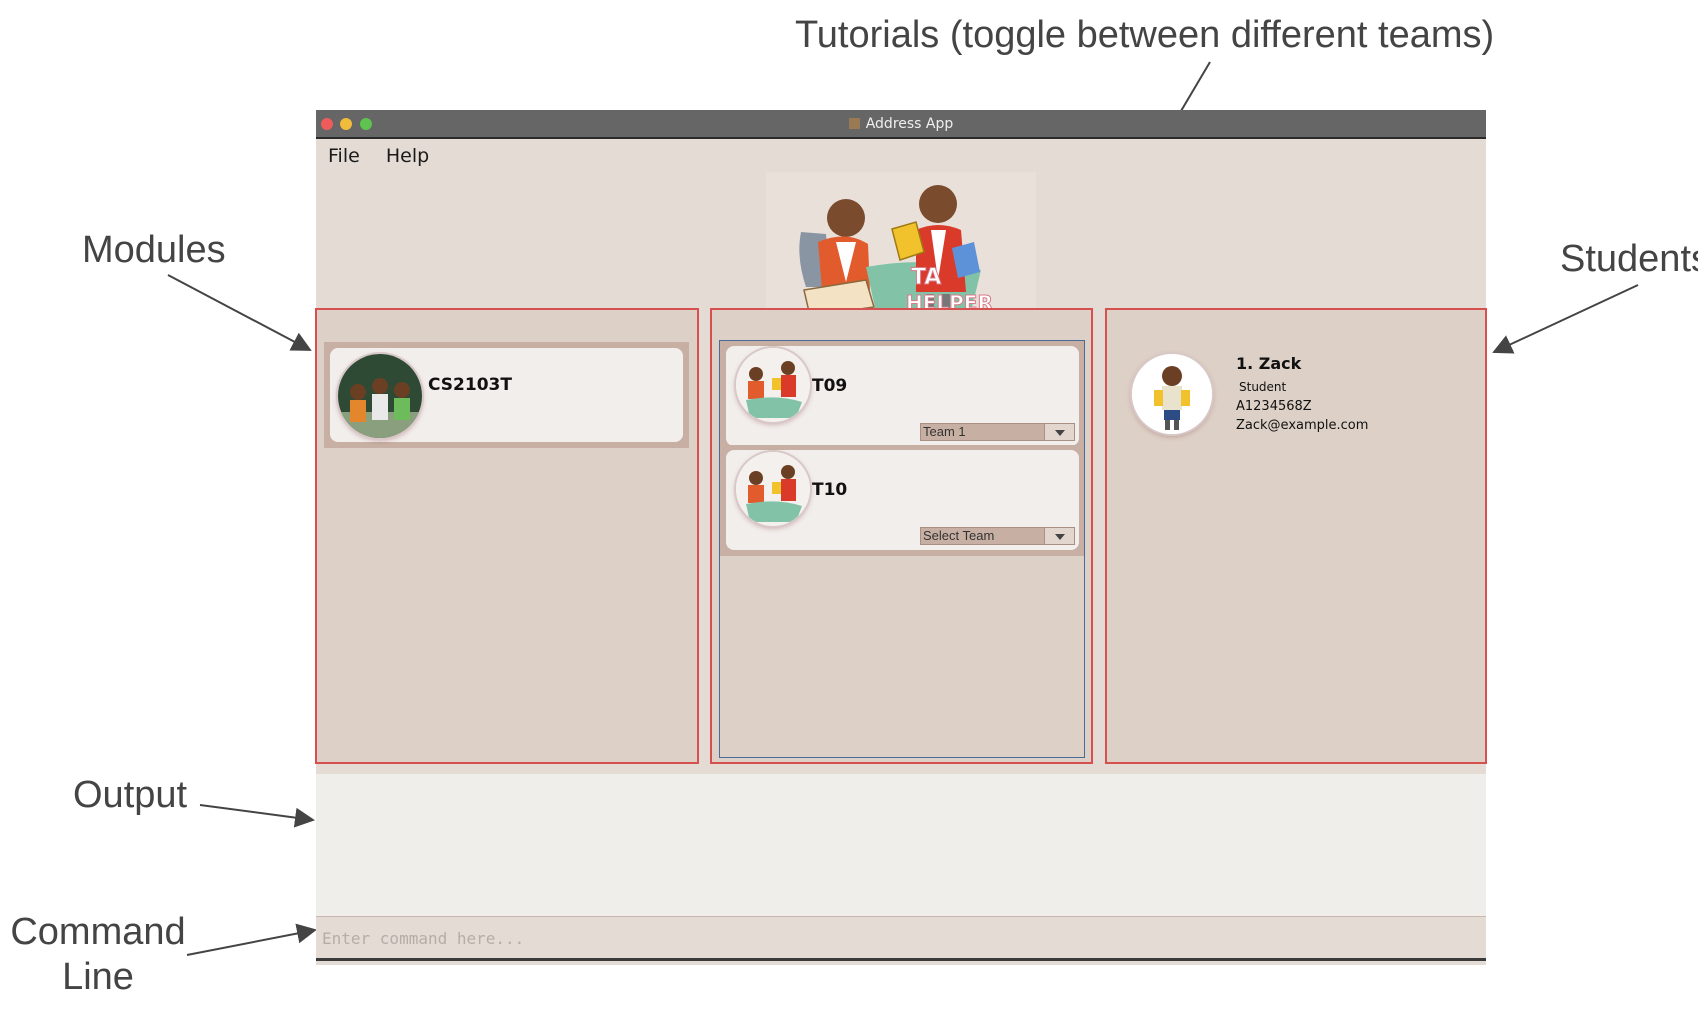 This screenshot has height=1030, width=1698. I want to click on arrow-output, so click(257, 816).